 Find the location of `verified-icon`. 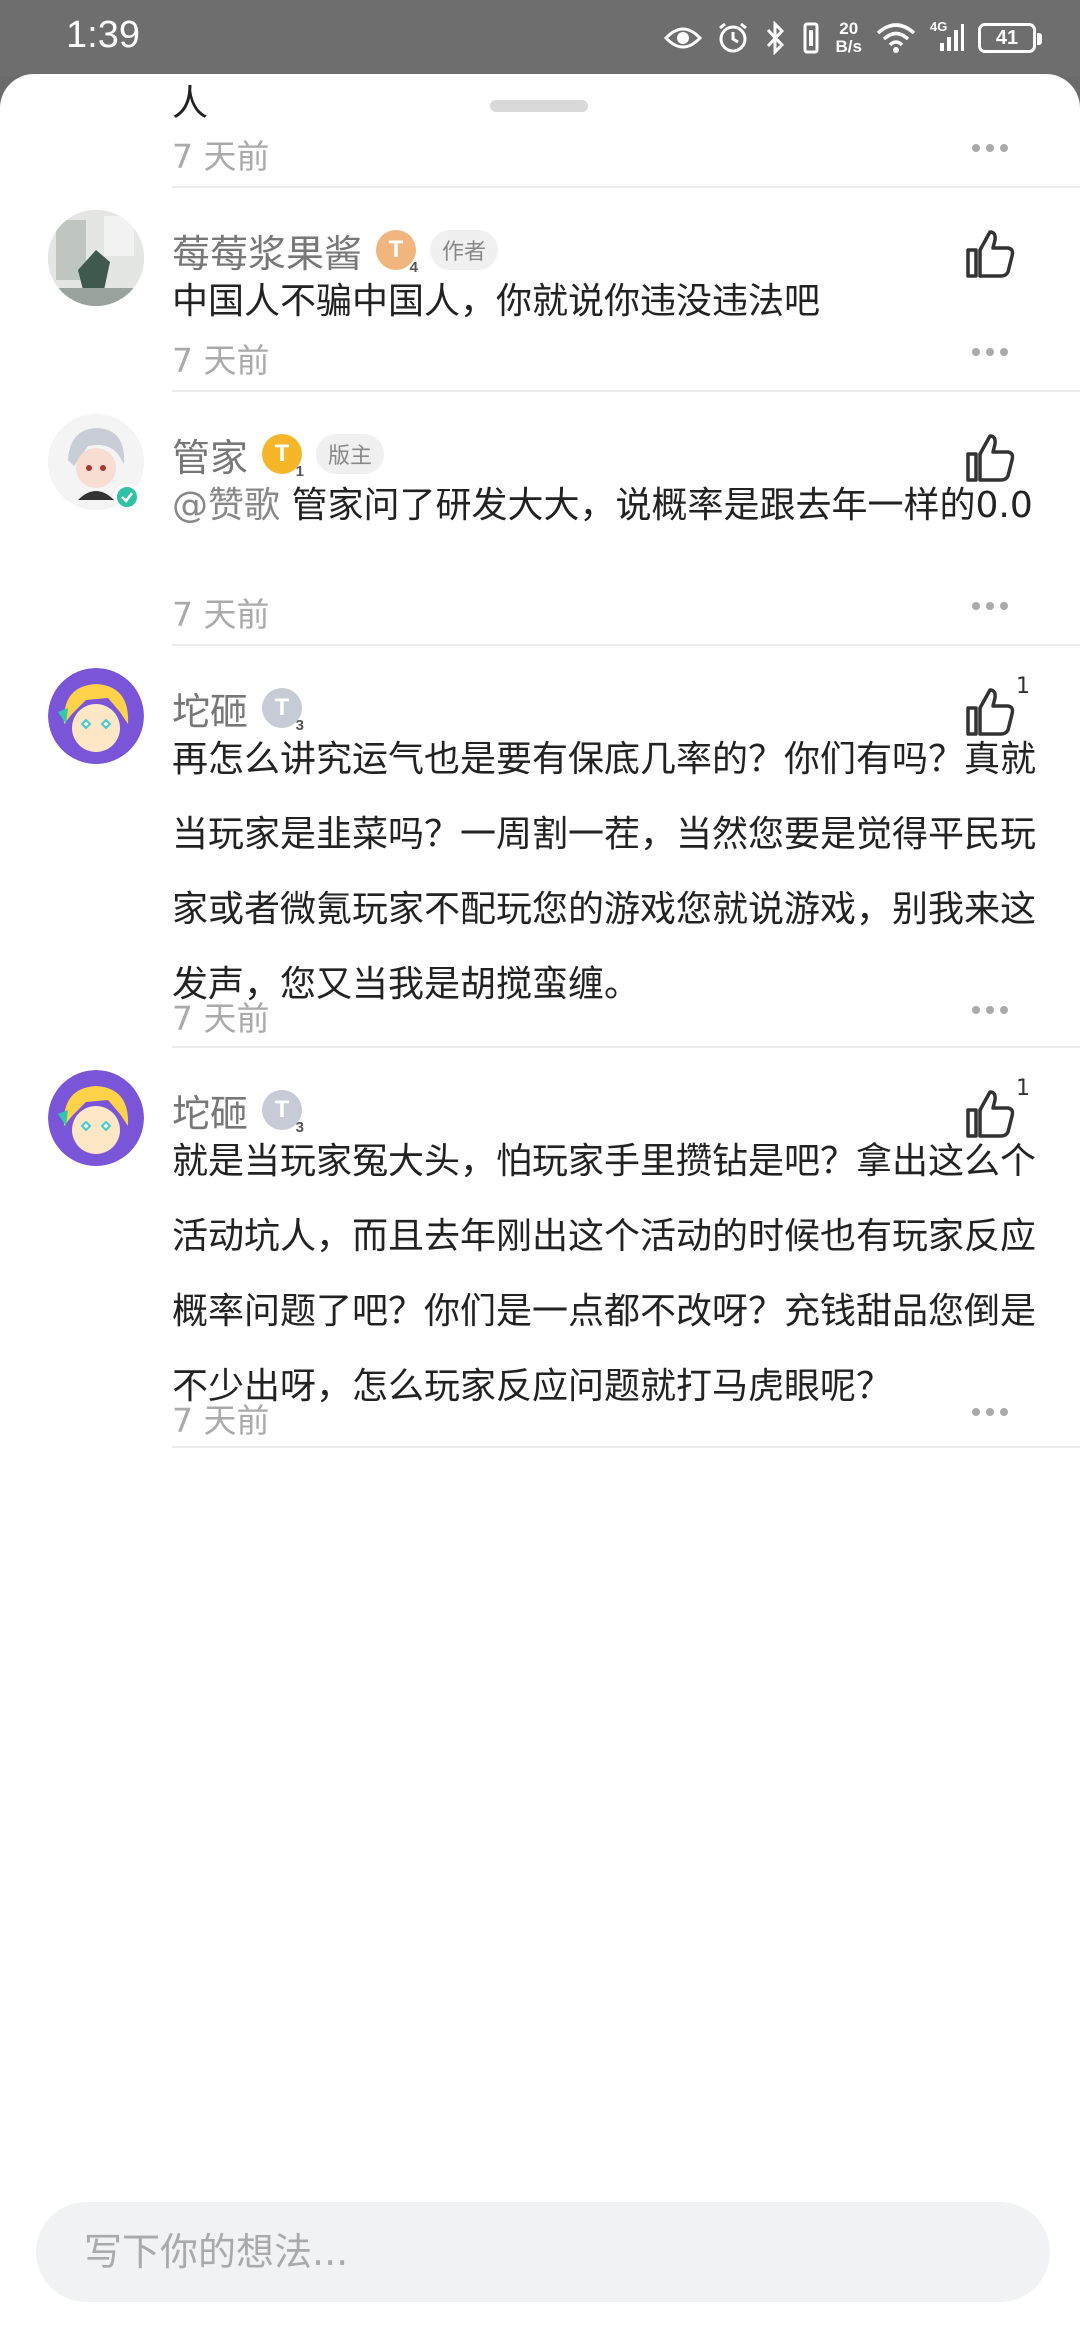

verified-icon is located at coordinates (127, 497).